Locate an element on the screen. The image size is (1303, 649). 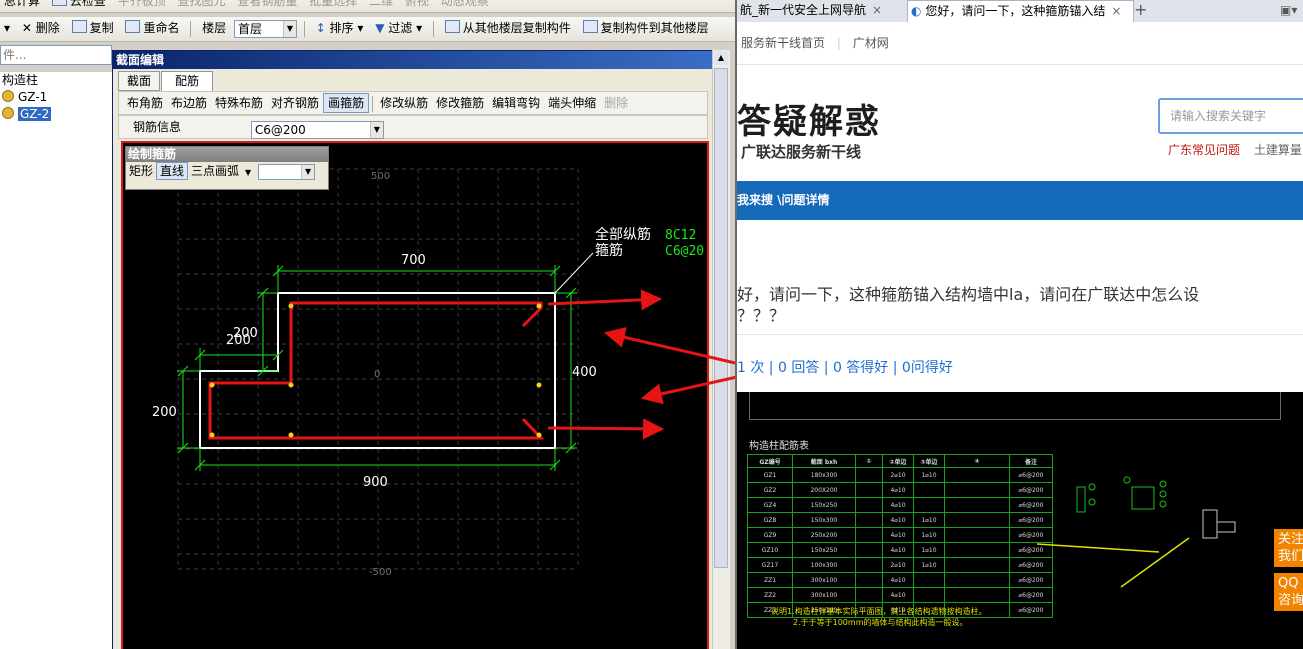
toolbar-item-2d: 二维 is located at coordinates (381, 6).